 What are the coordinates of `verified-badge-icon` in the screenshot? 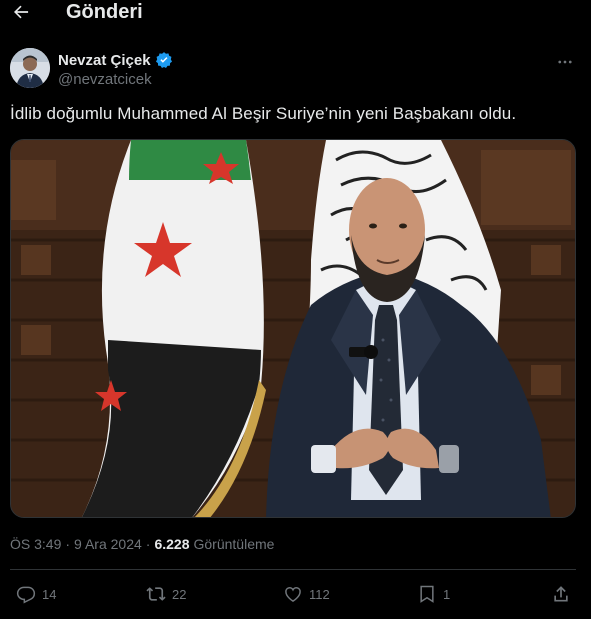 It's located at (163, 60).